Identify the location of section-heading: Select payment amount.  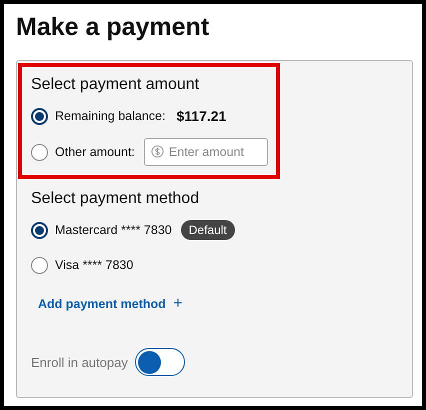
(115, 85).